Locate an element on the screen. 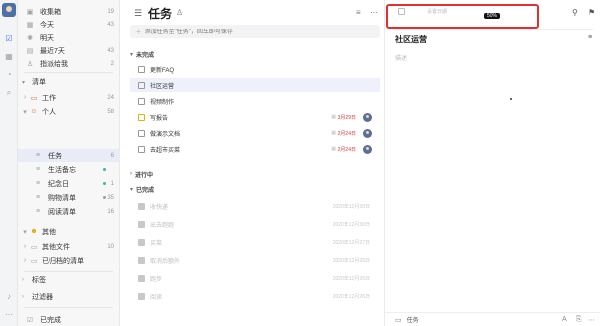  sidebar-item: ▣ 收集箱 19 is located at coordinates (69, 11).